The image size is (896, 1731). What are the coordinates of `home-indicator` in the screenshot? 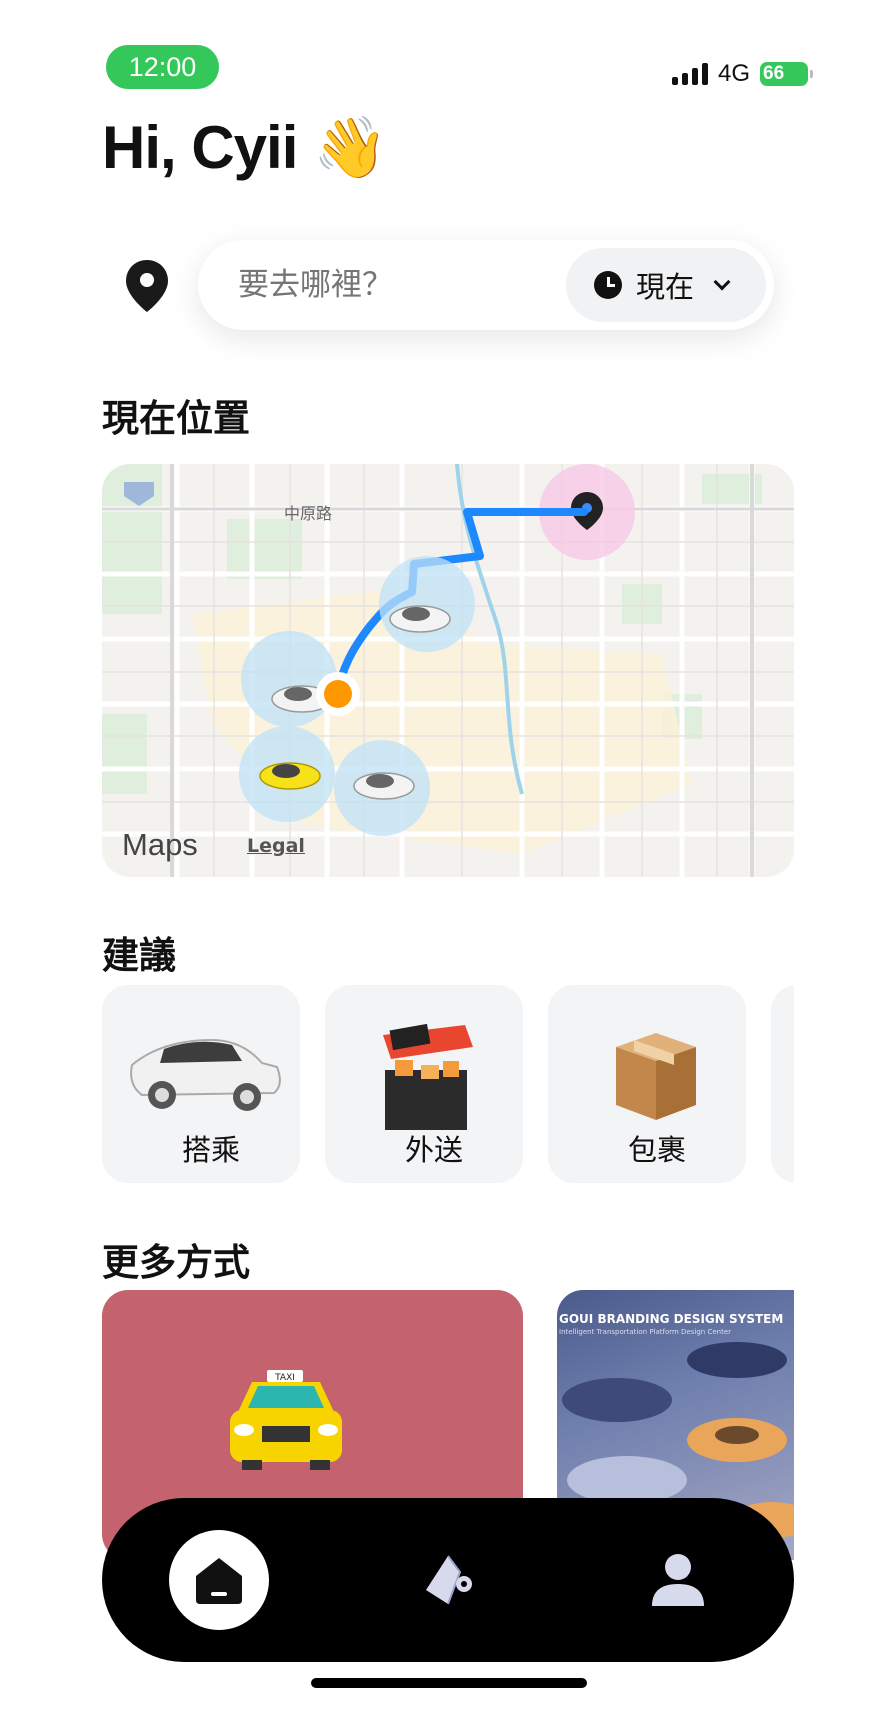 It's located at (449, 1683).